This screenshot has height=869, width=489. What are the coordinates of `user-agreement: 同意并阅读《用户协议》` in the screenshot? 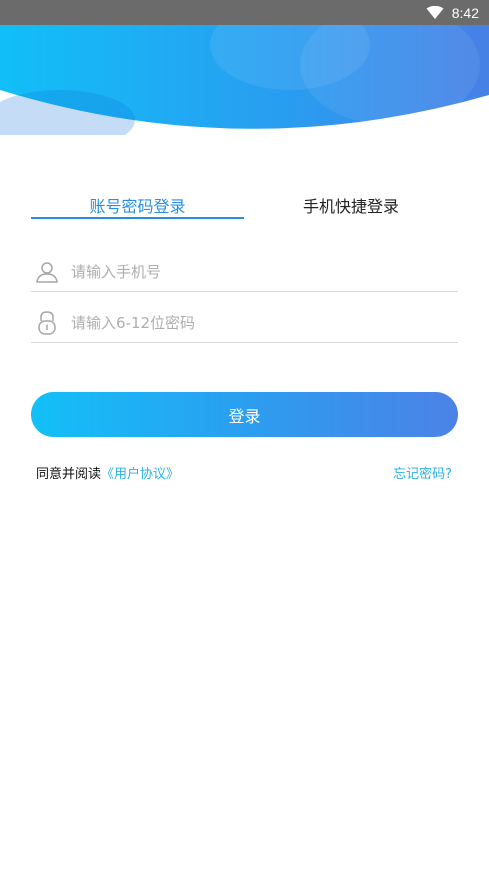 It's located at (107, 472).